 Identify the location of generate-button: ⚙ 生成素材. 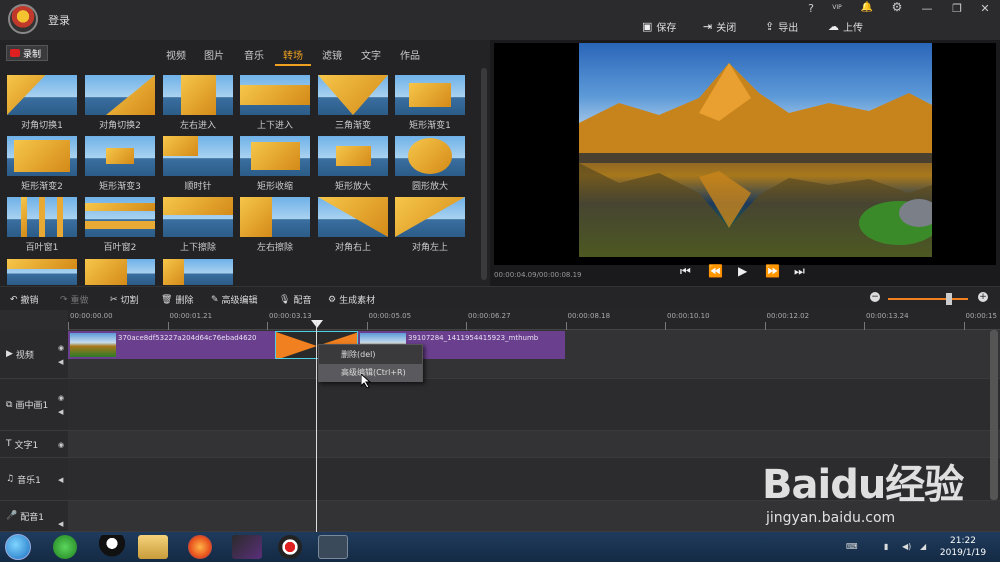
(351, 300).